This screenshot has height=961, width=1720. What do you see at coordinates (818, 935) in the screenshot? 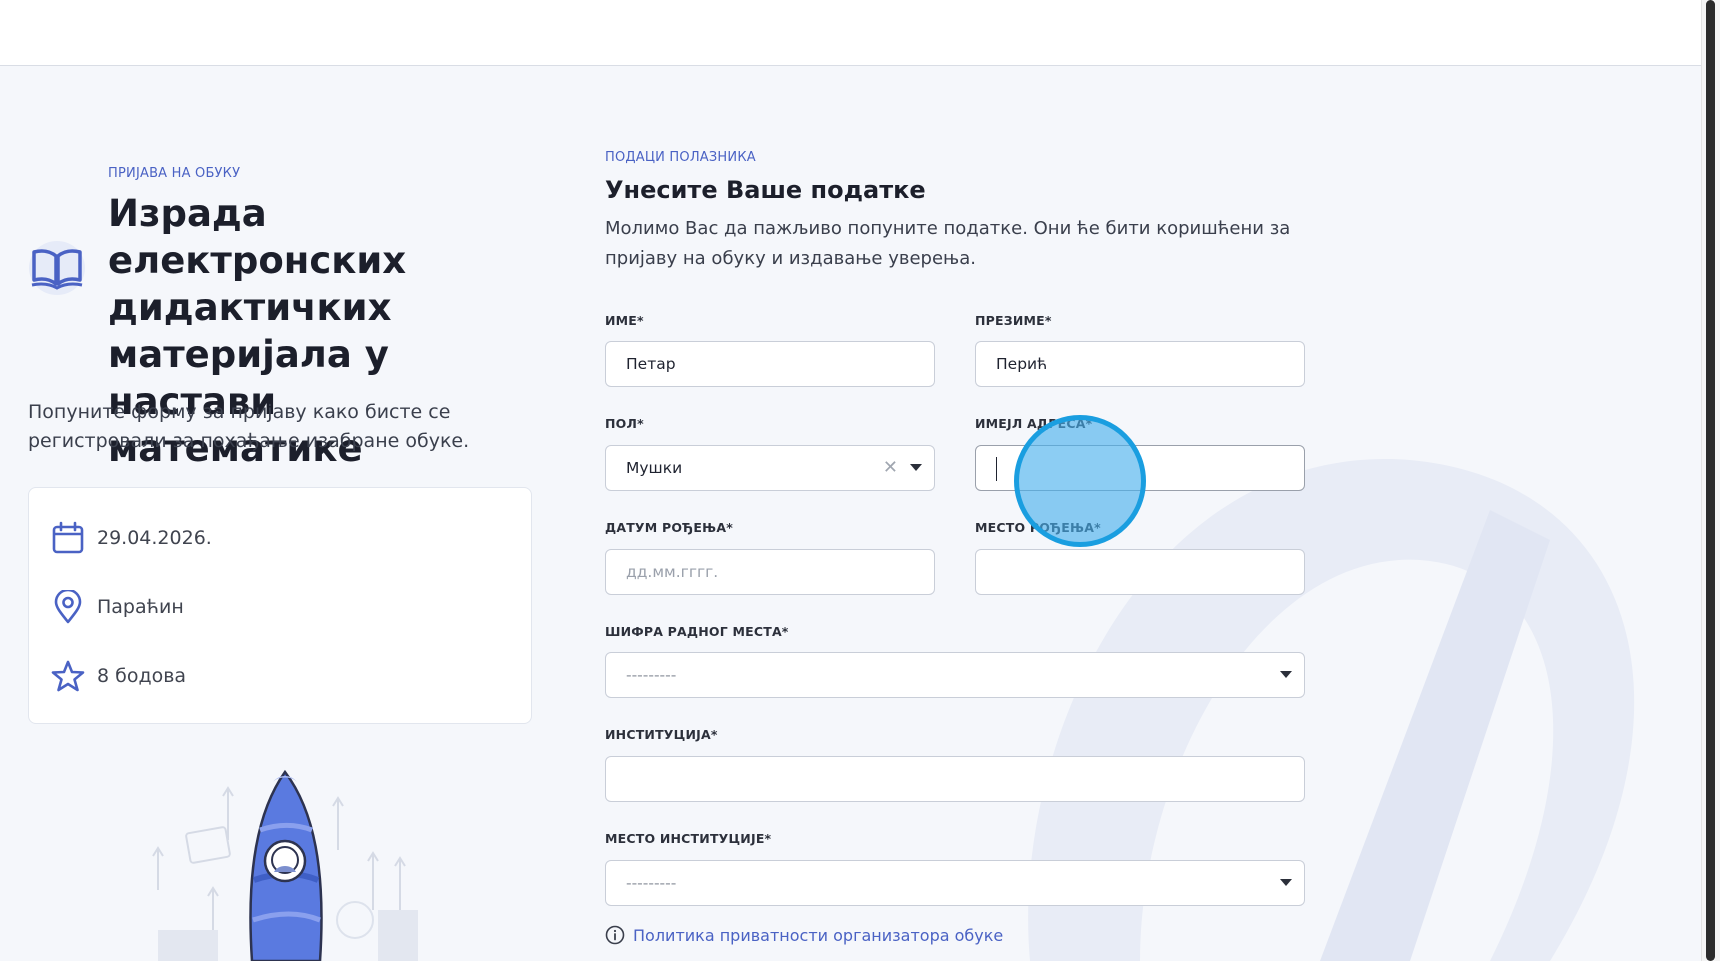
I see `privacy-policy-link: Политика приватности организатора обуке` at bounding box center [818, 935].